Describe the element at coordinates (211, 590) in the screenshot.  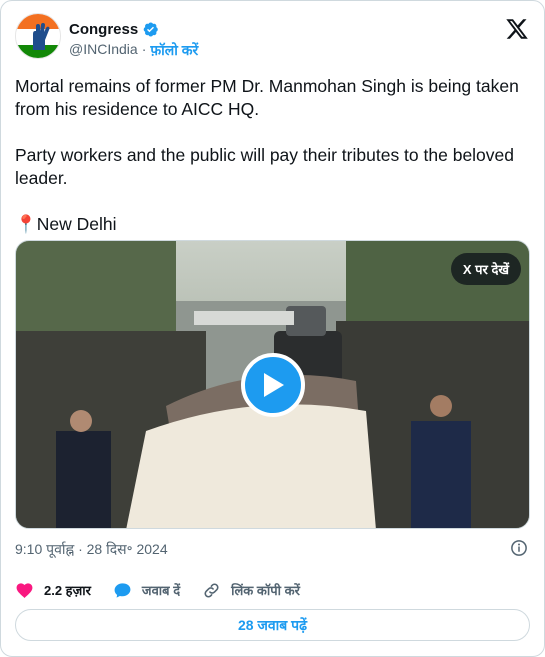
I see `link-icon` at that location.